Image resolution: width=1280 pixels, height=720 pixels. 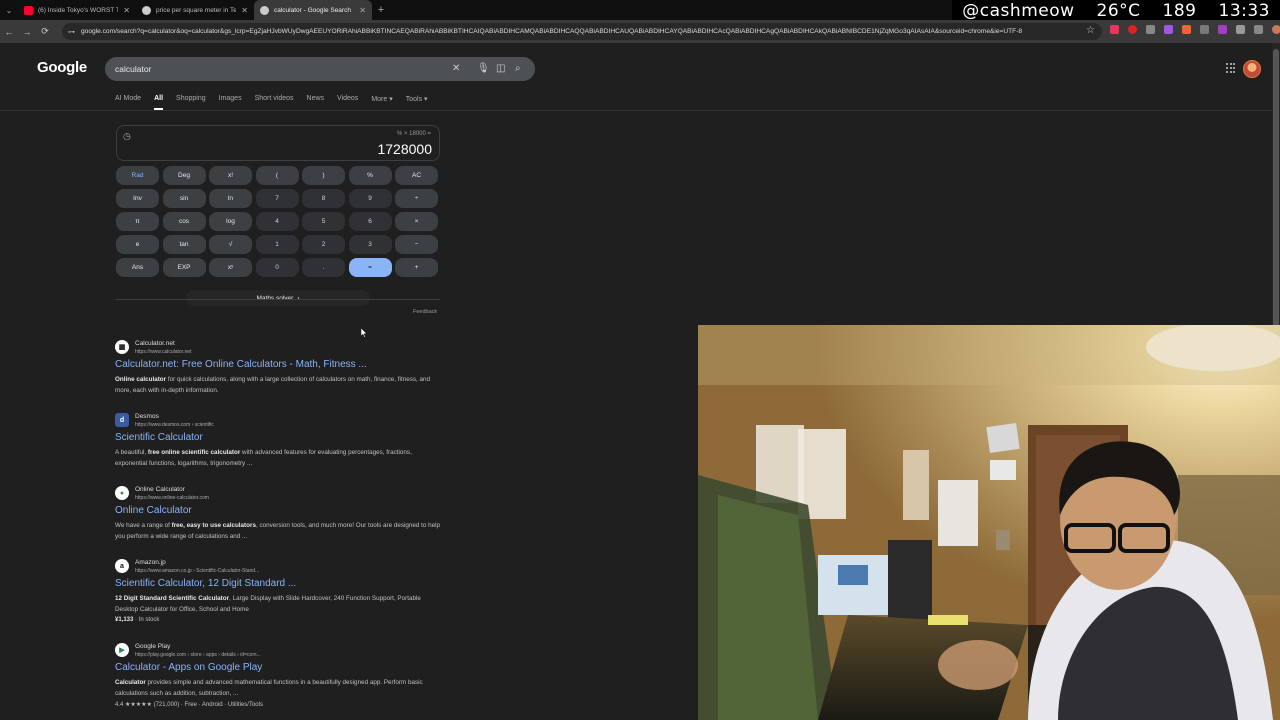 I want to click on key-1: 1, so click(x=277, y=244).